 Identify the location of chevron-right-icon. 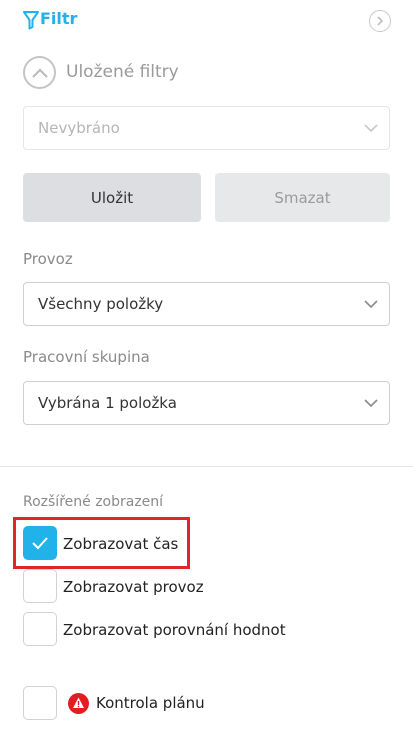
(380, 21).